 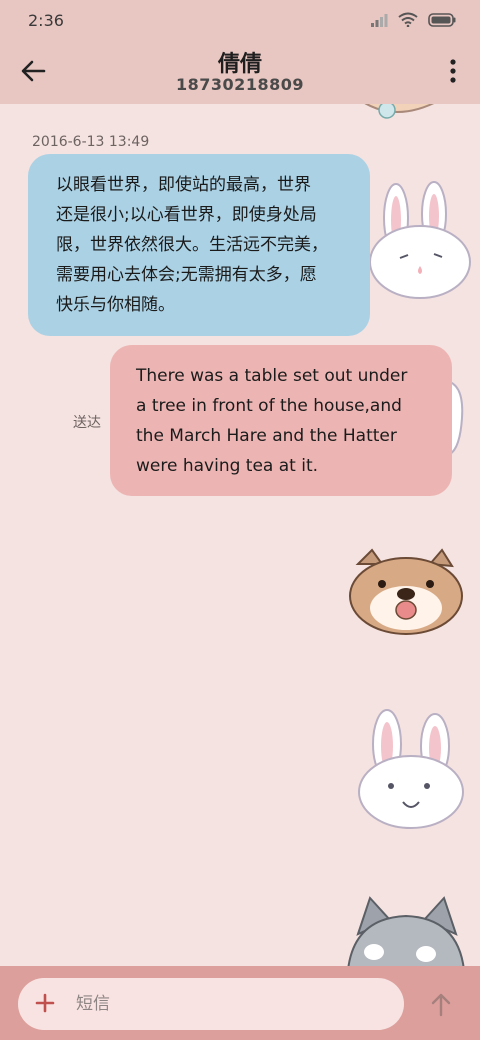 I want to click on message-line: 快乐与你相随。, so click(x=115, y=305).